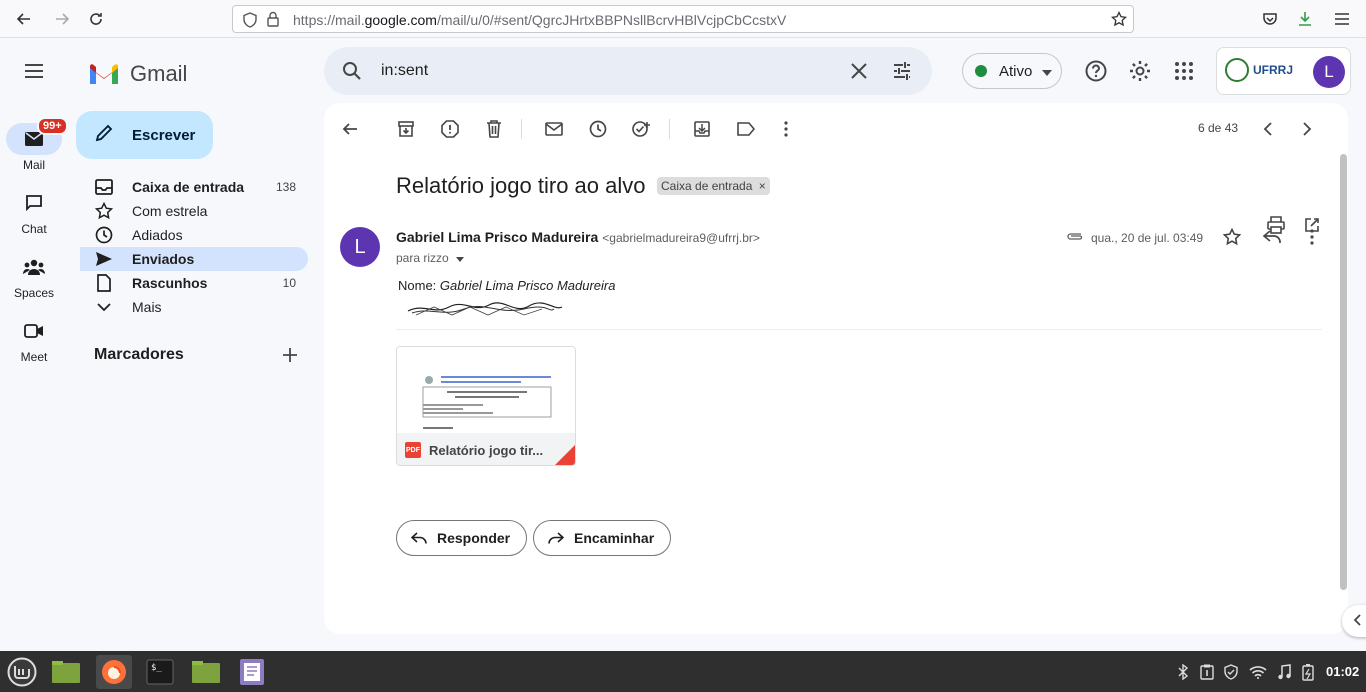 This screenshot has width=1366, height=692. I want to click on app-menu-icon, so click(1342, 19).